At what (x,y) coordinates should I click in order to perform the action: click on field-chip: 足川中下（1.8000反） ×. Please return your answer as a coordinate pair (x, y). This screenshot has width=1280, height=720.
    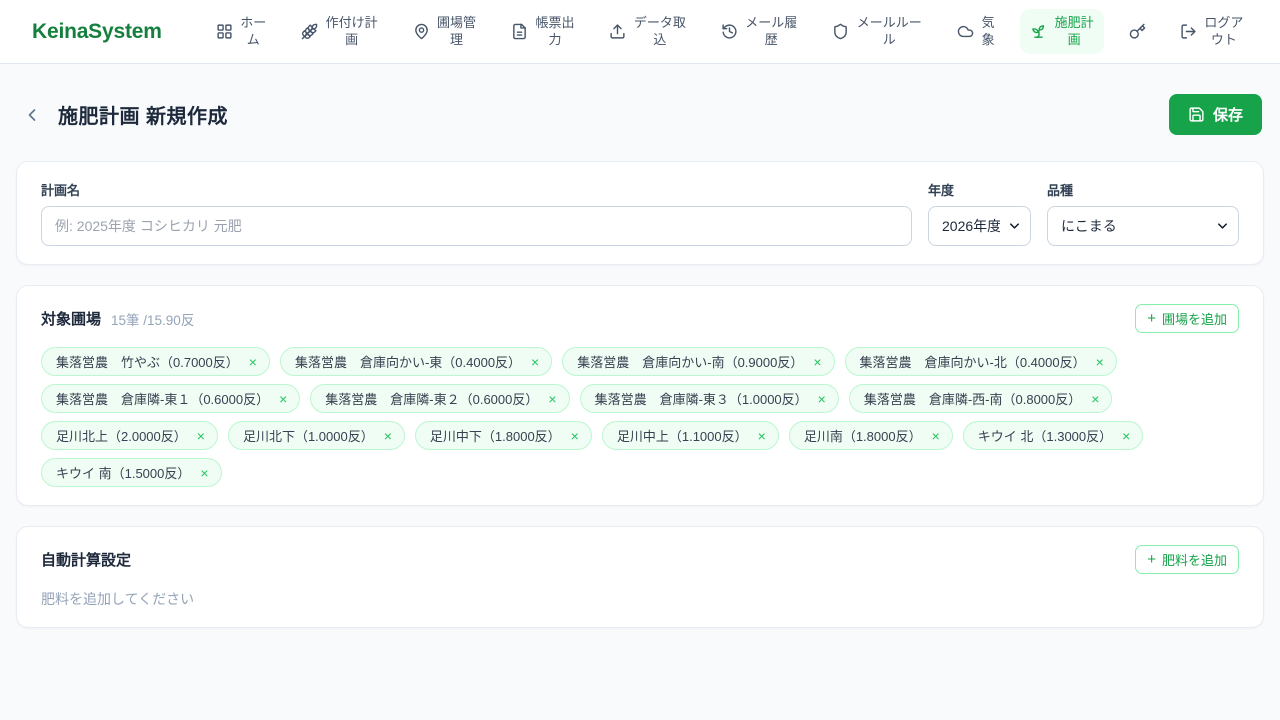
    Looking at the image, I should click on (503, 435).